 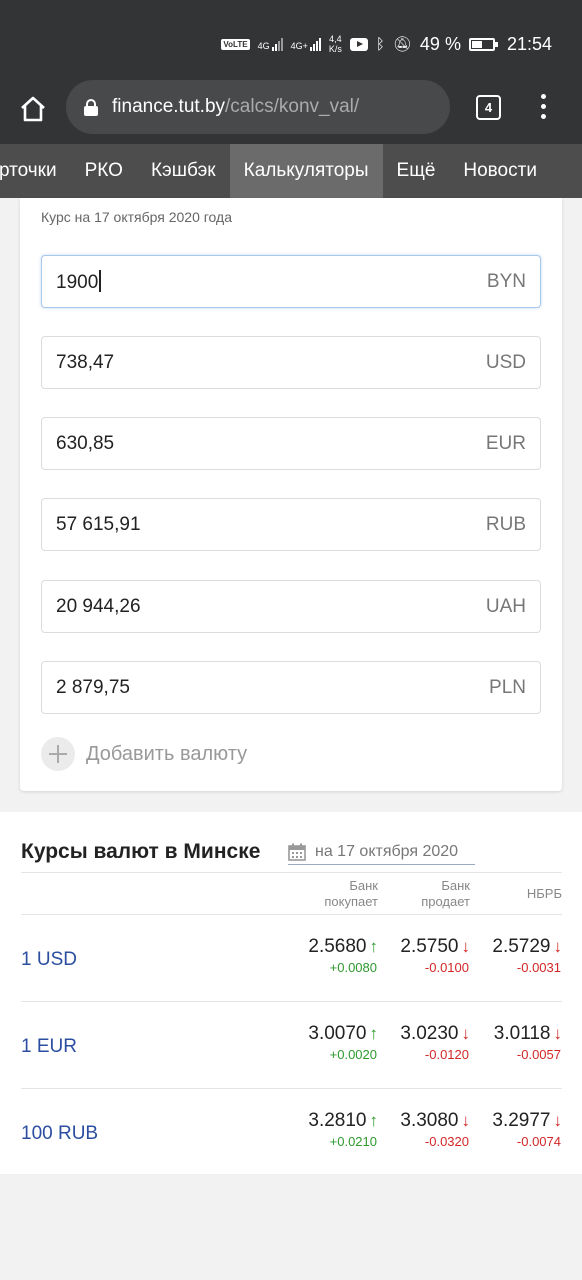 I want to click on add-currency-button: Добавить валюту, so click(x=144, y=754).